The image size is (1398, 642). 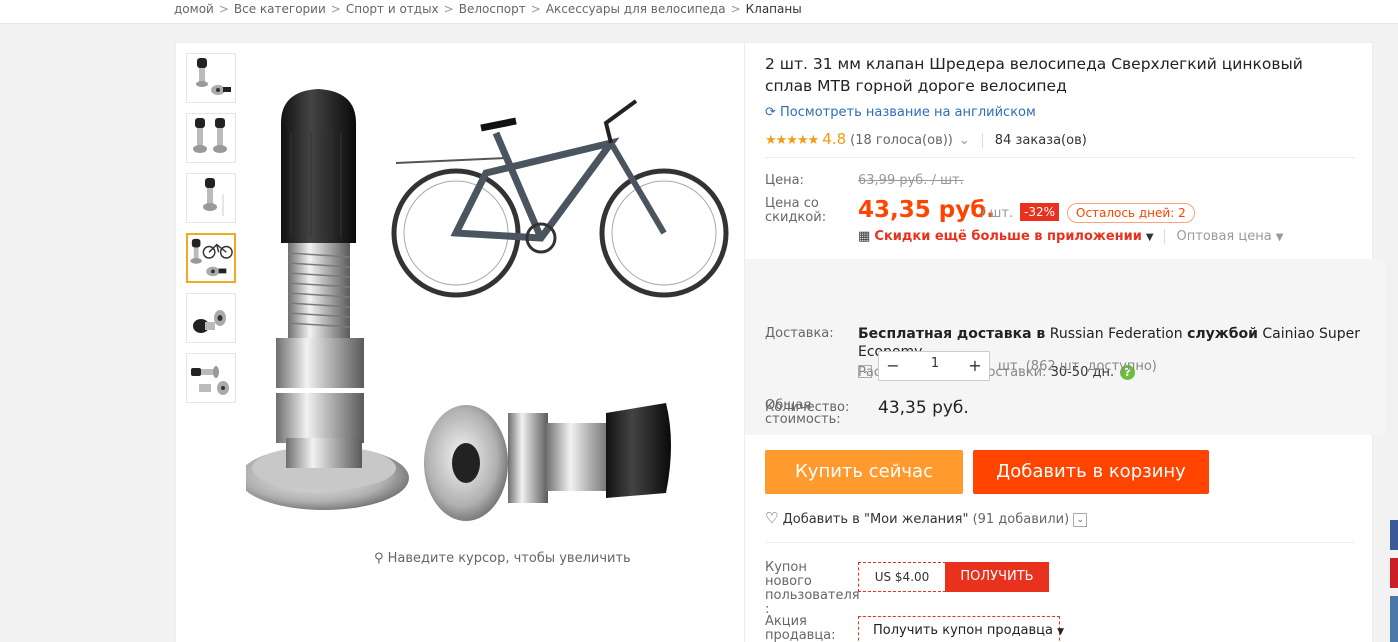 I want to click on current-price: 43,35 руб., so click(x=927, y=210).